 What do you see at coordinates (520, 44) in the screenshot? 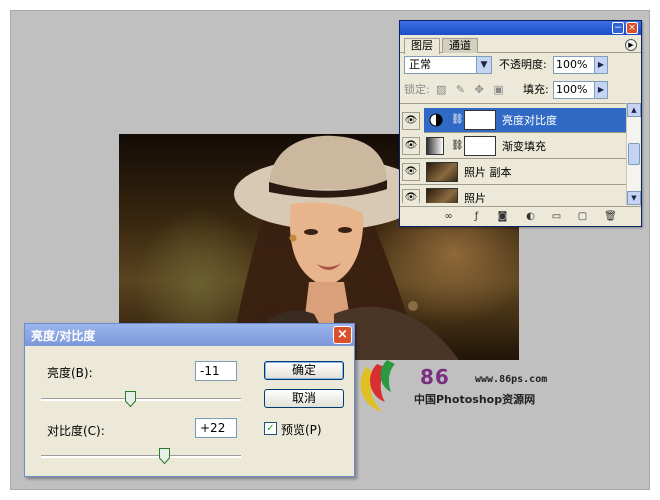
I see `layers-panel-tabs: 图层 通道 ▶` at bounding box center [520, 44].